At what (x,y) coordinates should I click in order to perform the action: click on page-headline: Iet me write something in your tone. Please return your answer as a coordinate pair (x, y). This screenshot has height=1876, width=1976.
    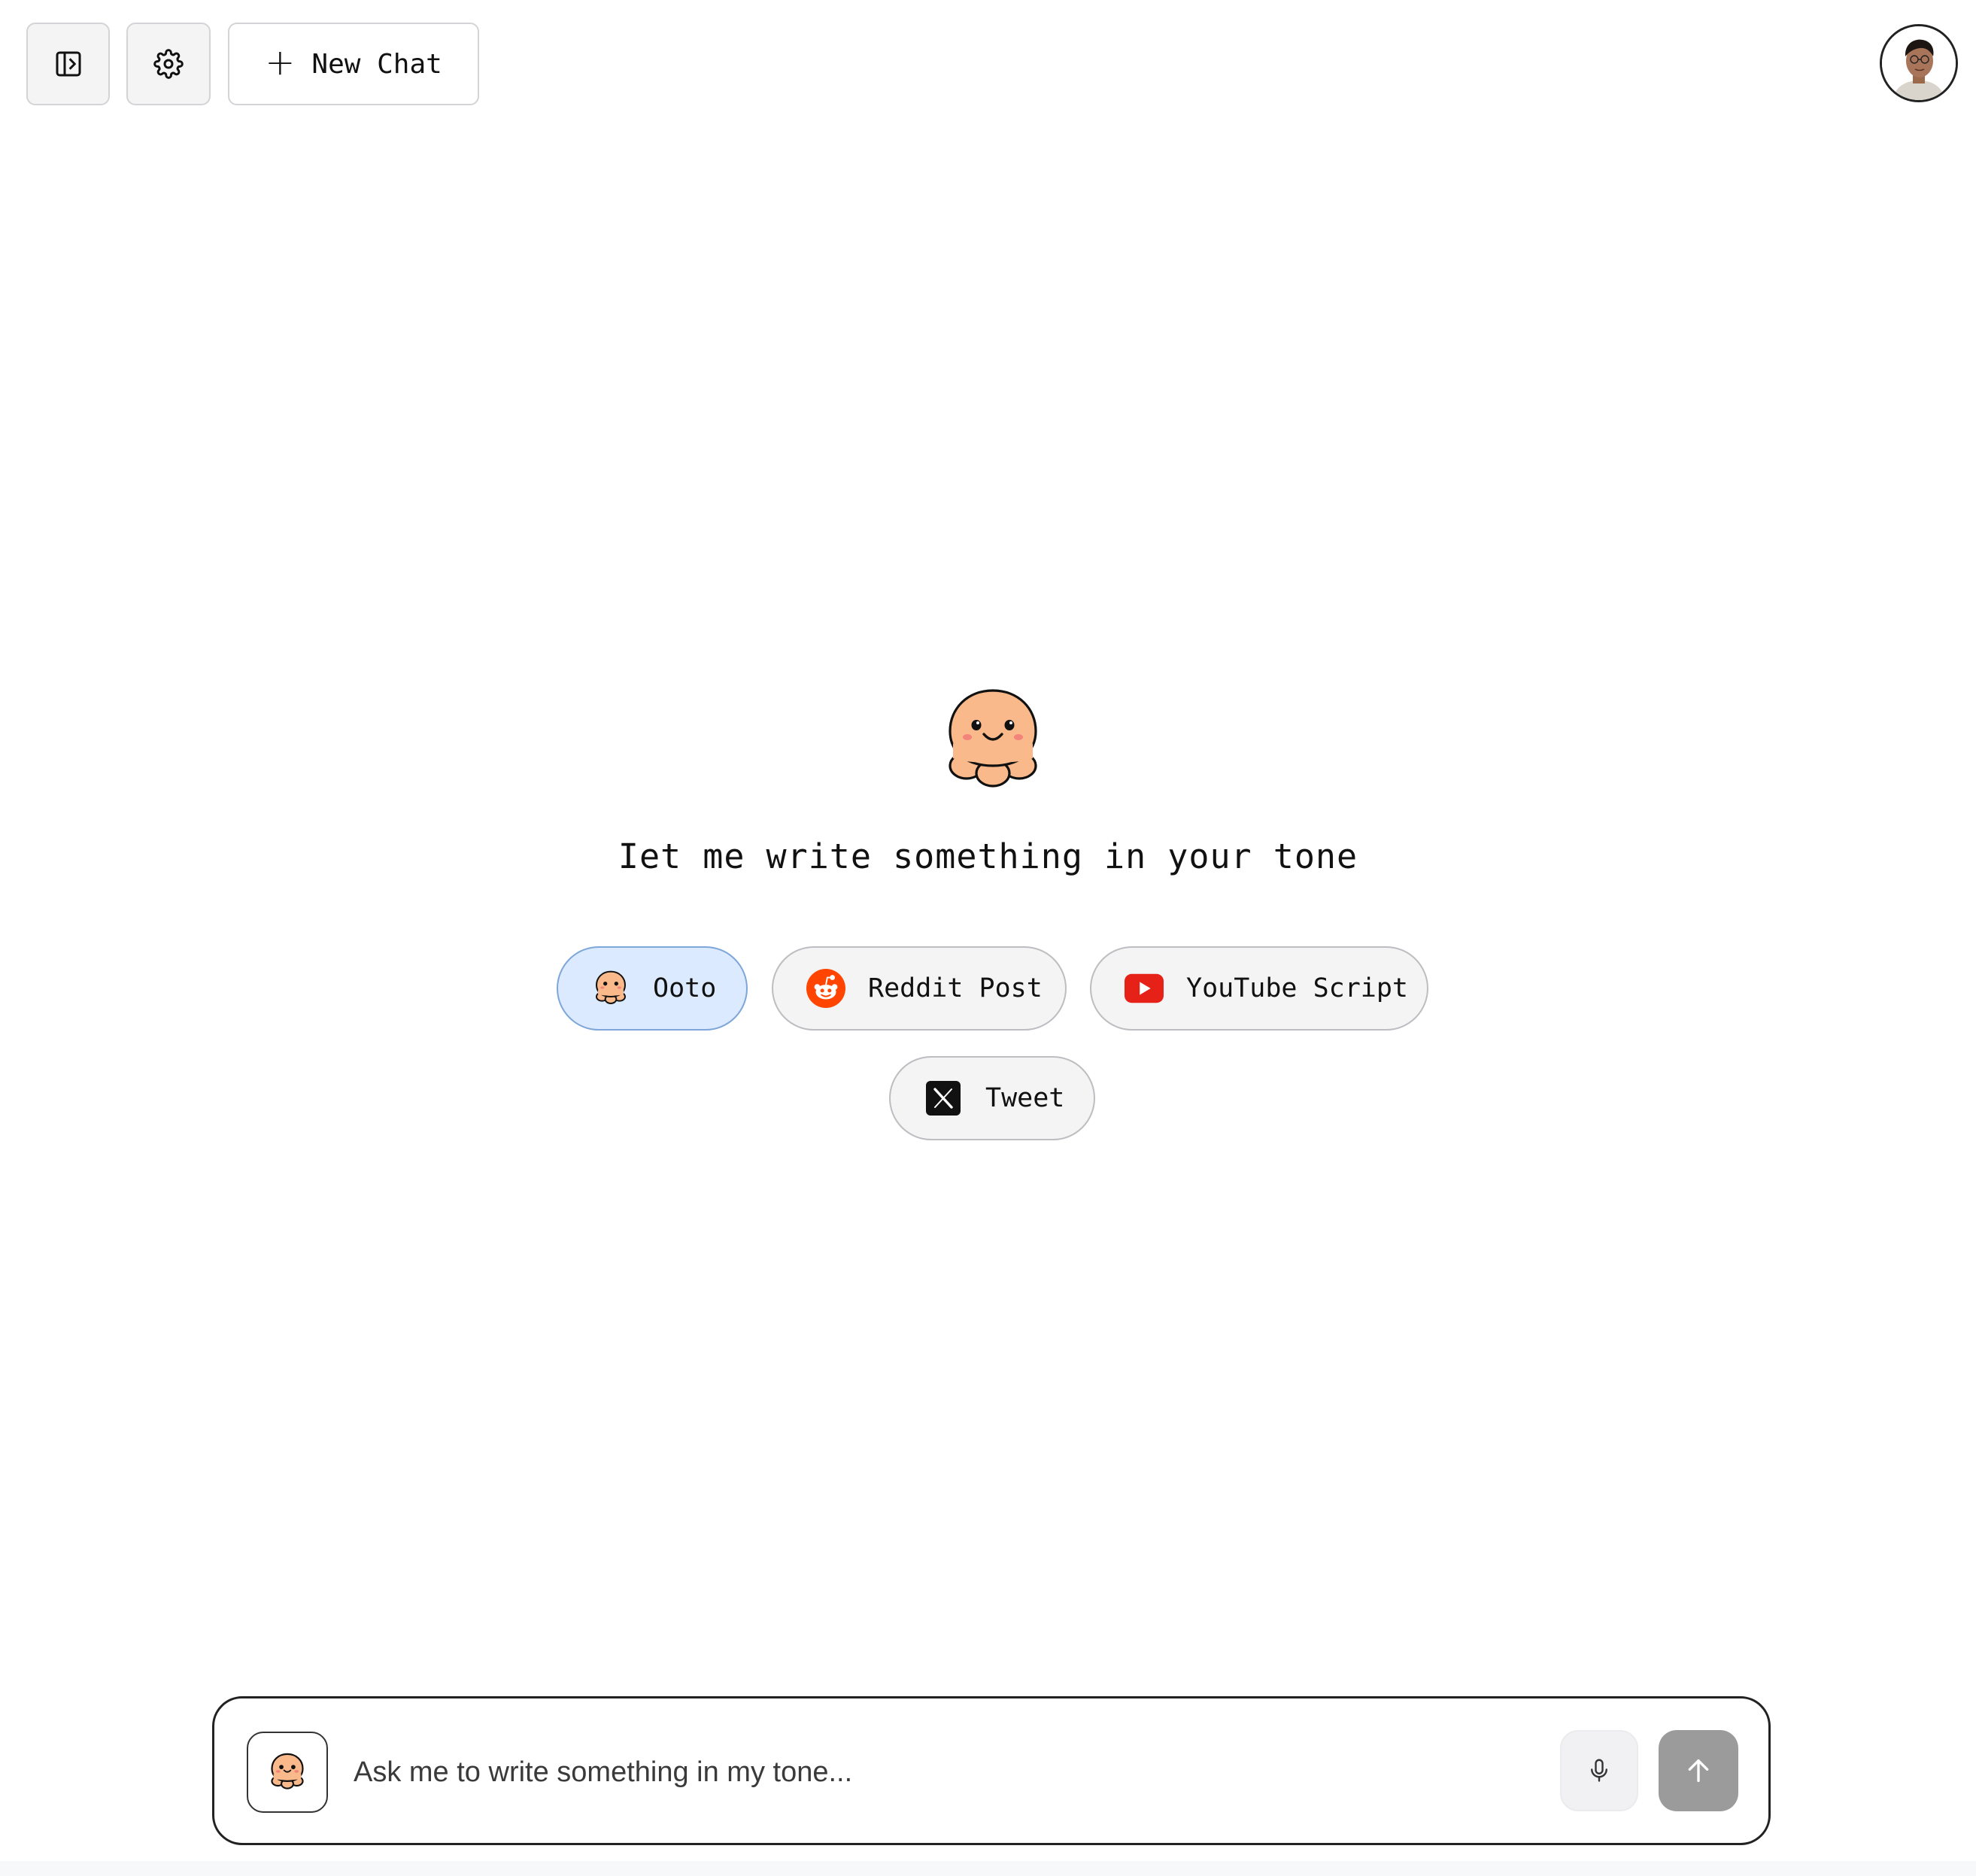
    Looking at the image, I should click on (988, 856).